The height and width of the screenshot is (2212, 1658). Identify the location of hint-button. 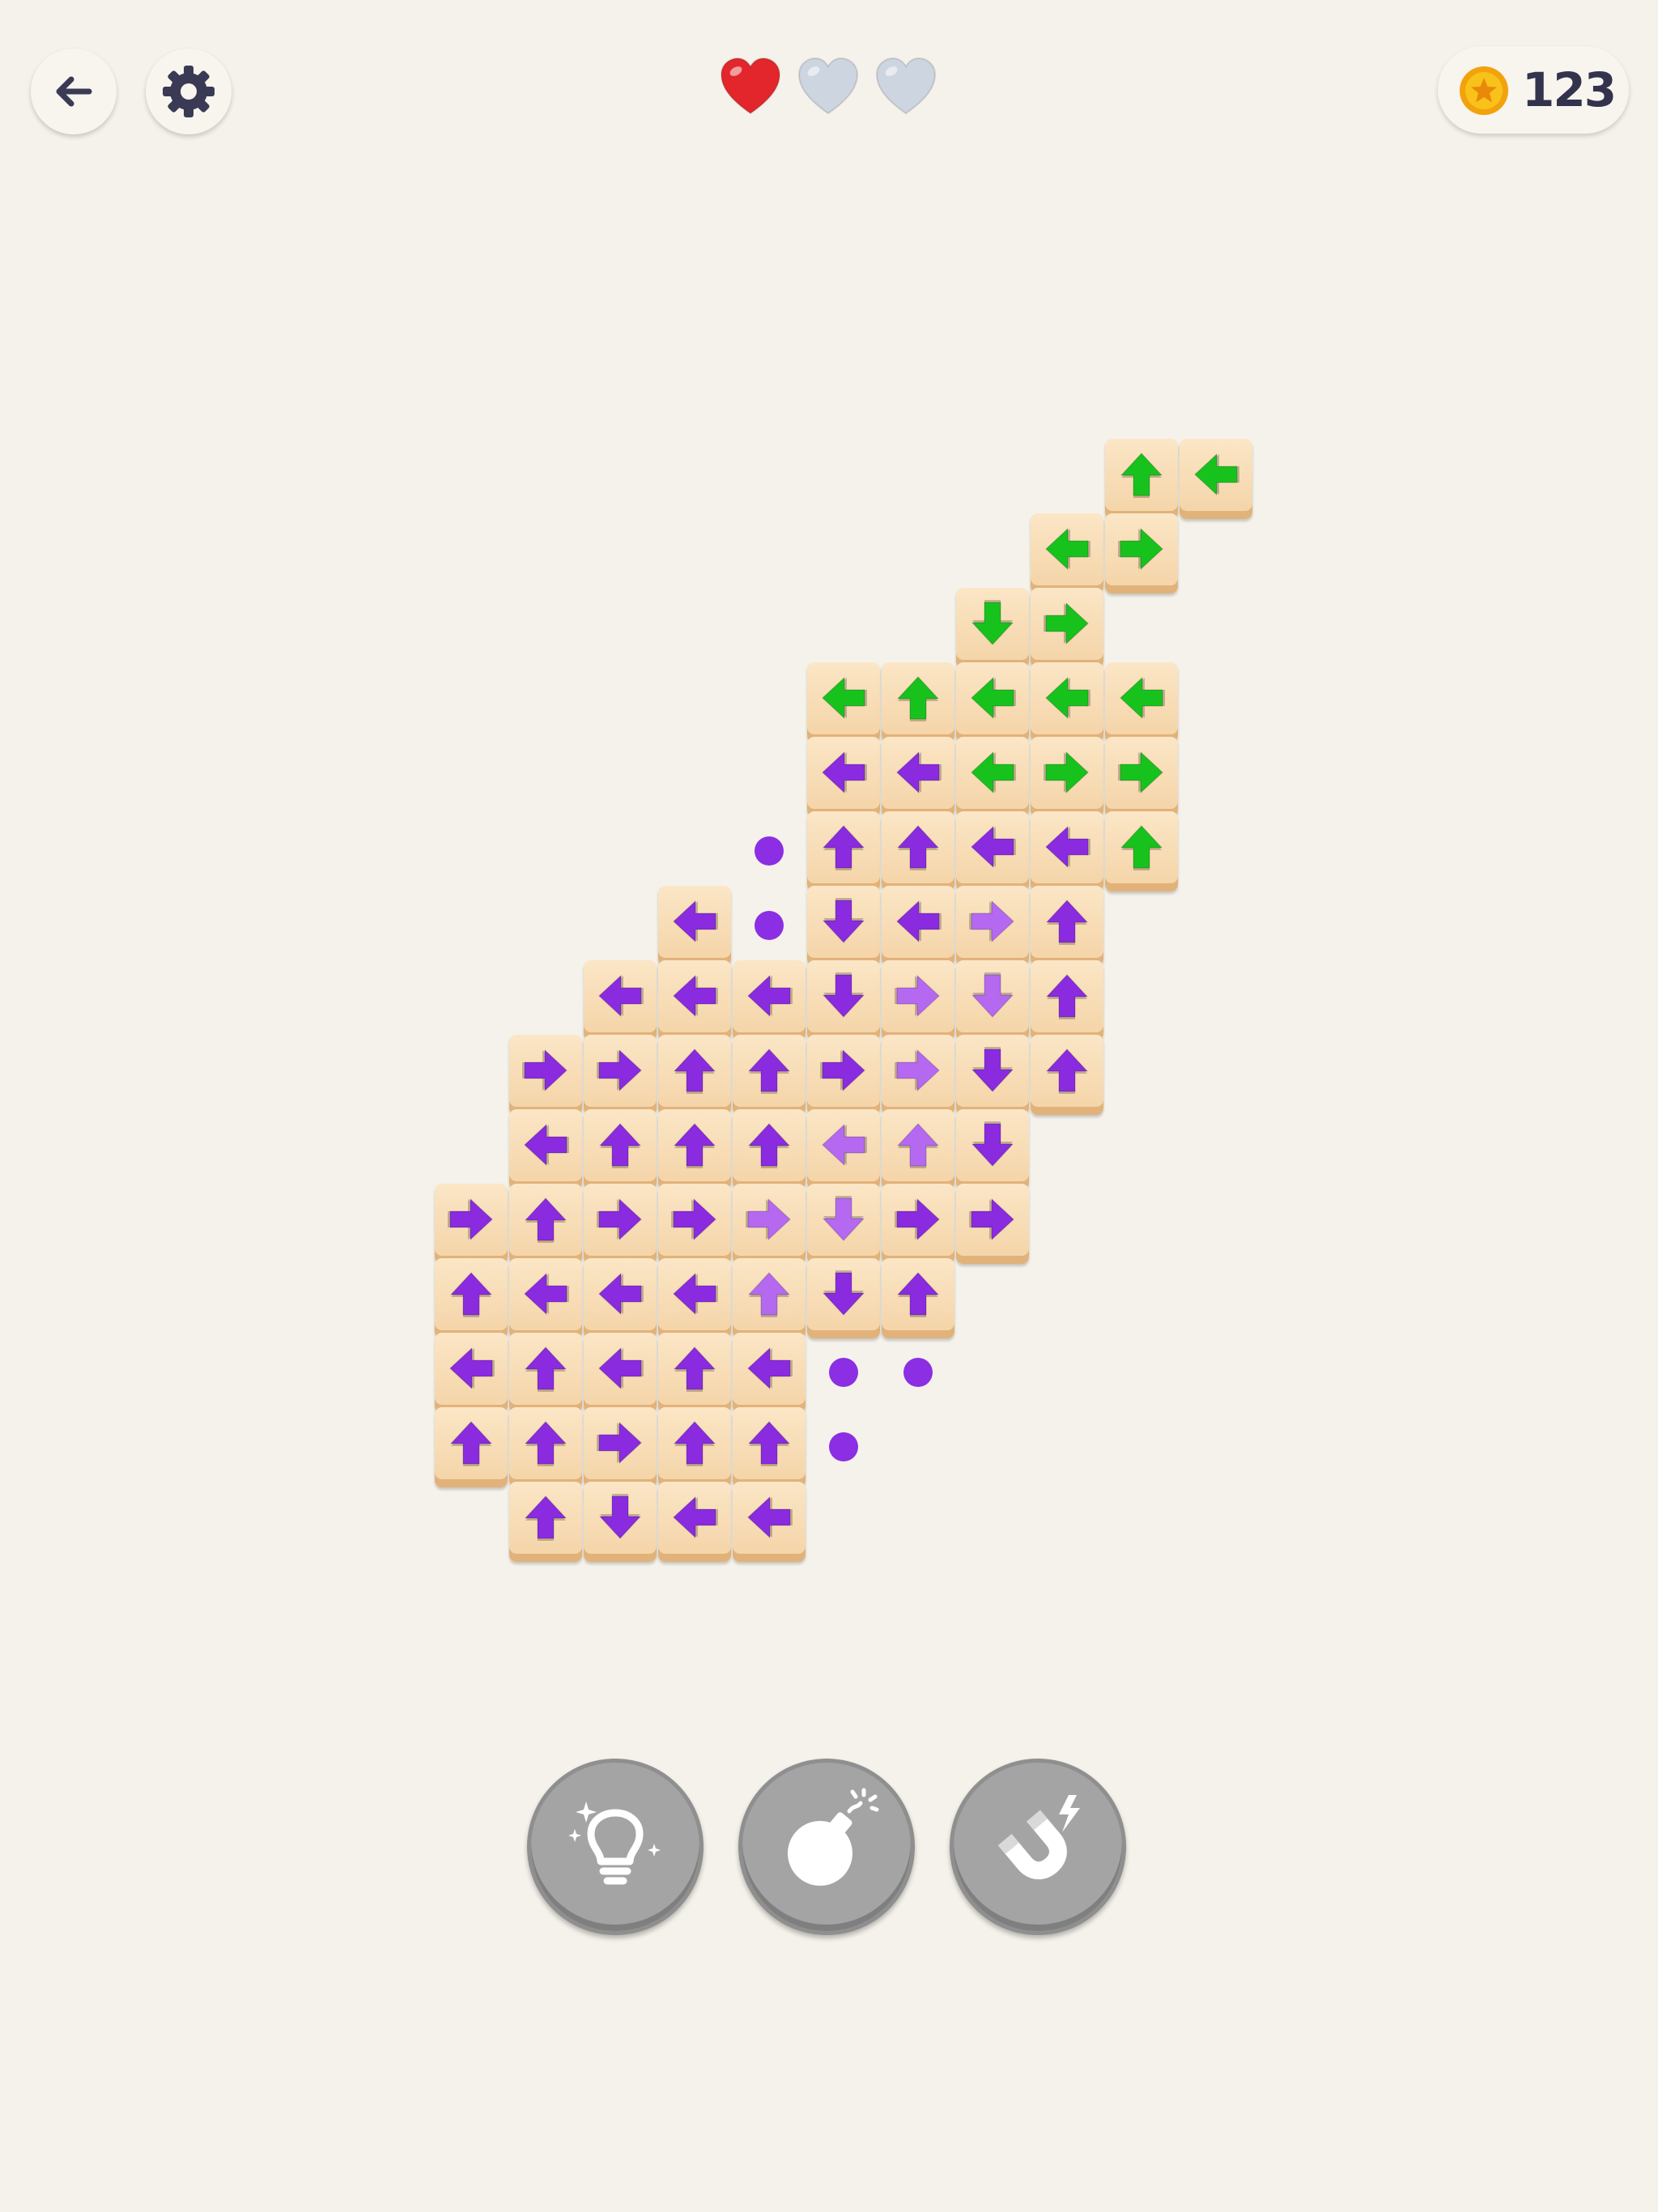
(615, 1847).